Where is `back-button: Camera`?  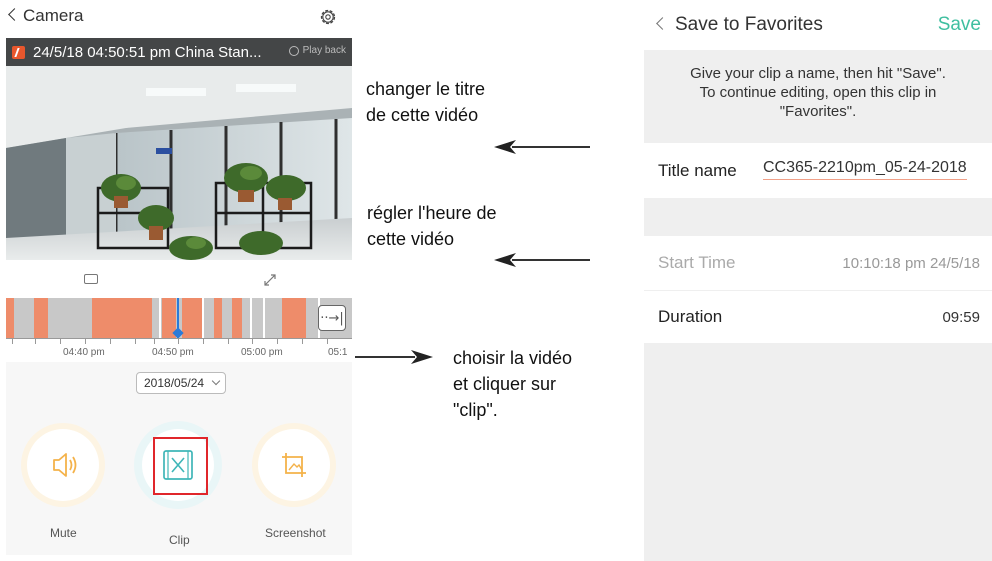 back-button: Camera is located at coordinates (46, 16).